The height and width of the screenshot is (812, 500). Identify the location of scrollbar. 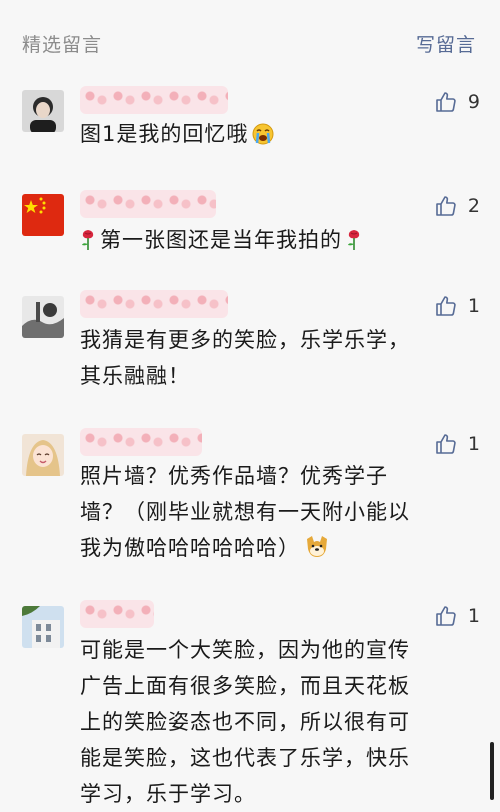
(492, 771).